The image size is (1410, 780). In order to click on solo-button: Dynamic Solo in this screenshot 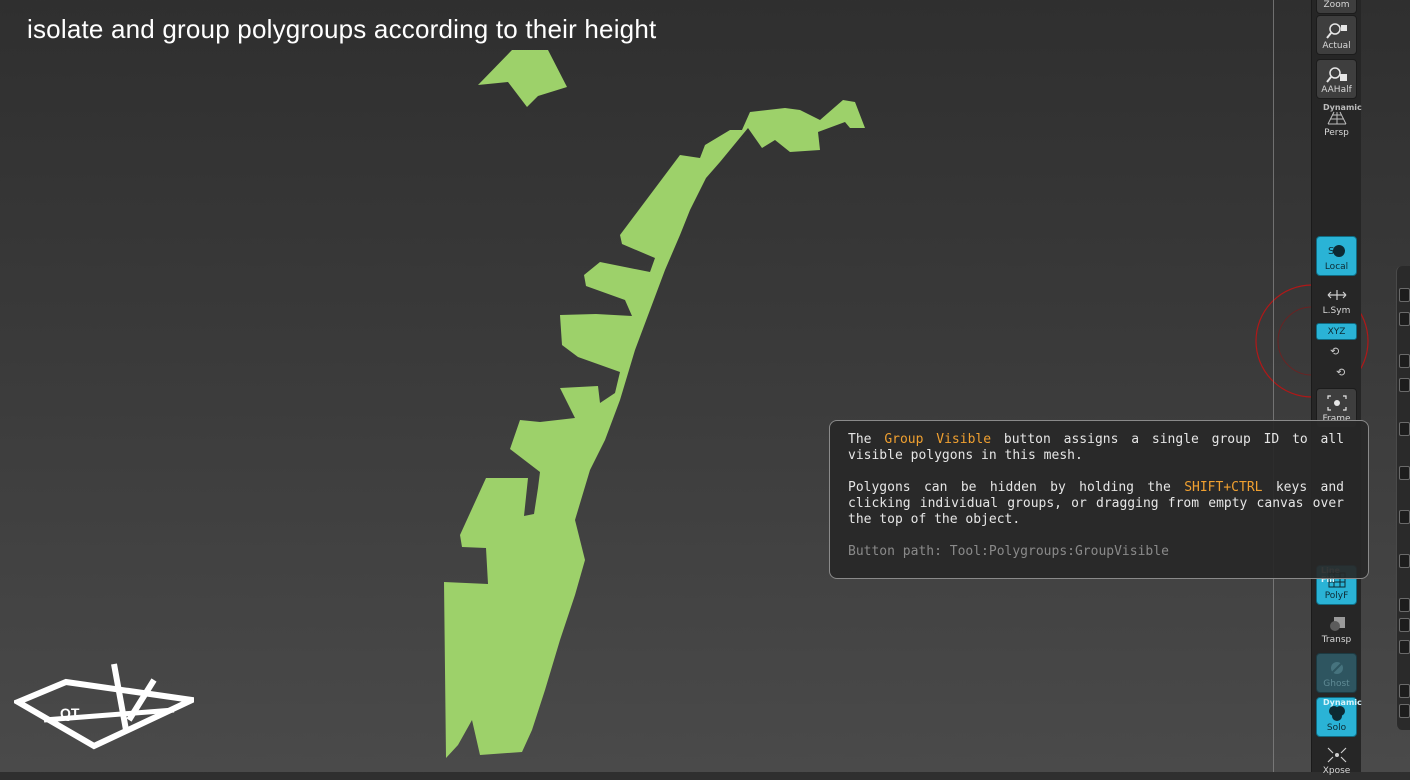, I will do `click(1339, 717)`.